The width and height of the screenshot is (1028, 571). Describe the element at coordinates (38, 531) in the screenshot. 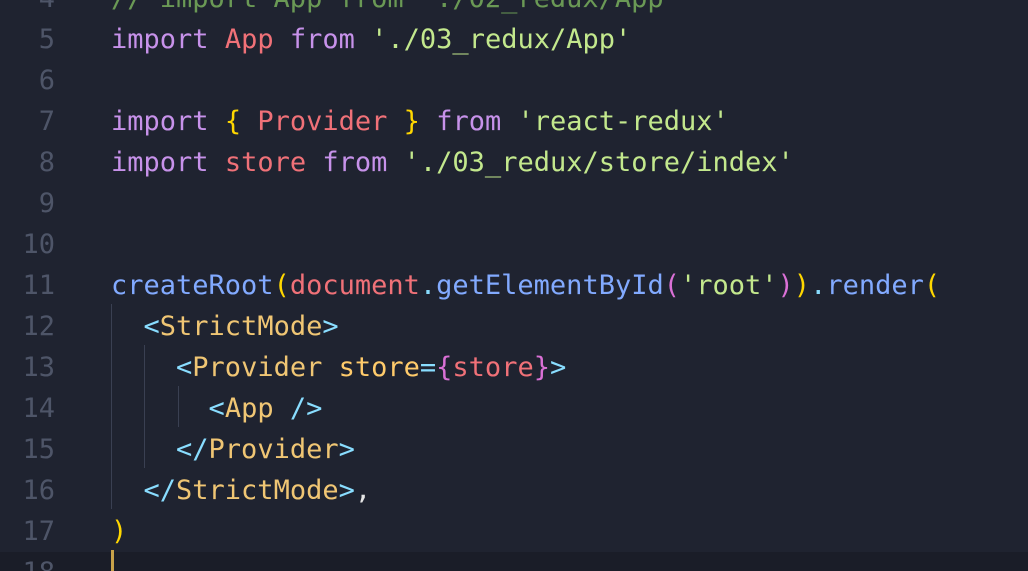

I see `line-number: 17` at that location.